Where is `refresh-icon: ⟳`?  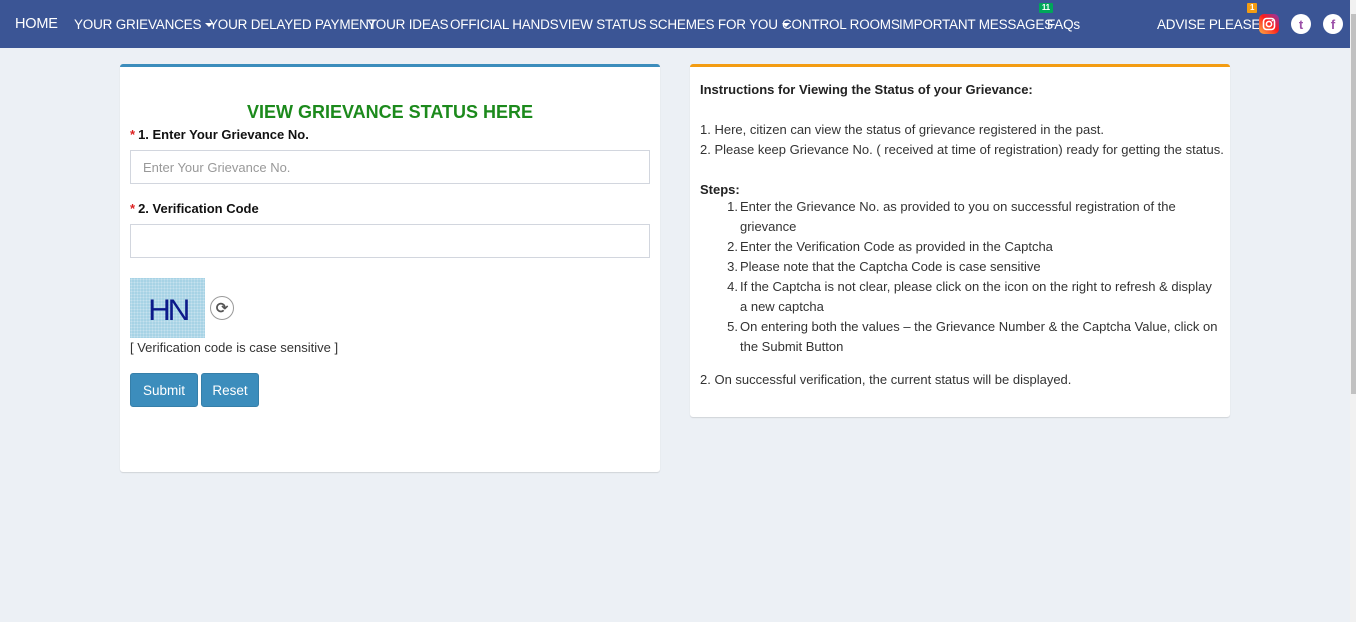
refresh-icon: ⟳ is located at coordinates (222, 308).